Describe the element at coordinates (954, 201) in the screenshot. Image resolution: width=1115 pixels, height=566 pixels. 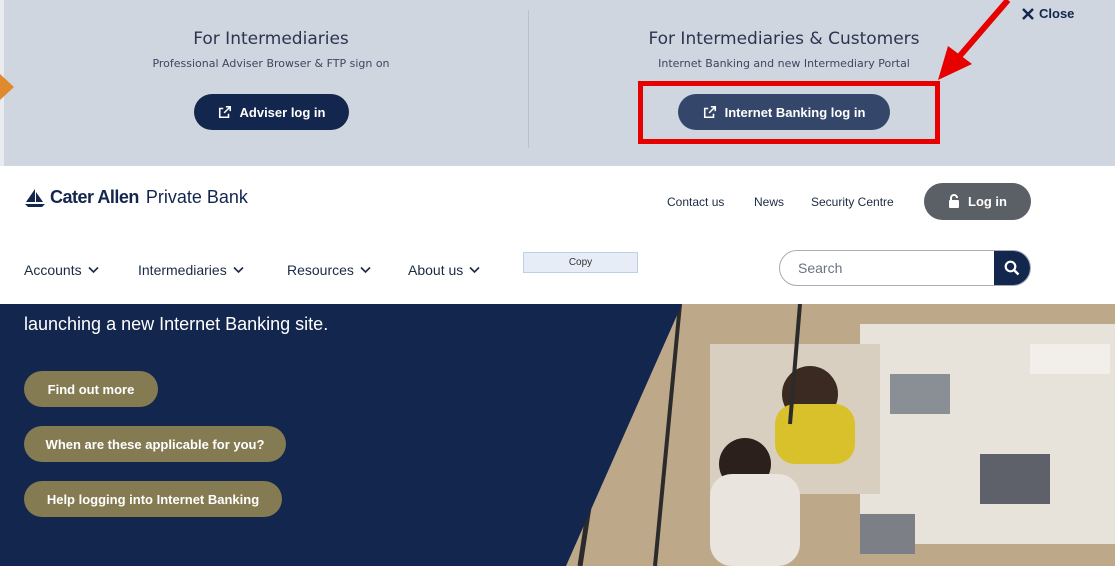
I see `padlock-icon` at that location.